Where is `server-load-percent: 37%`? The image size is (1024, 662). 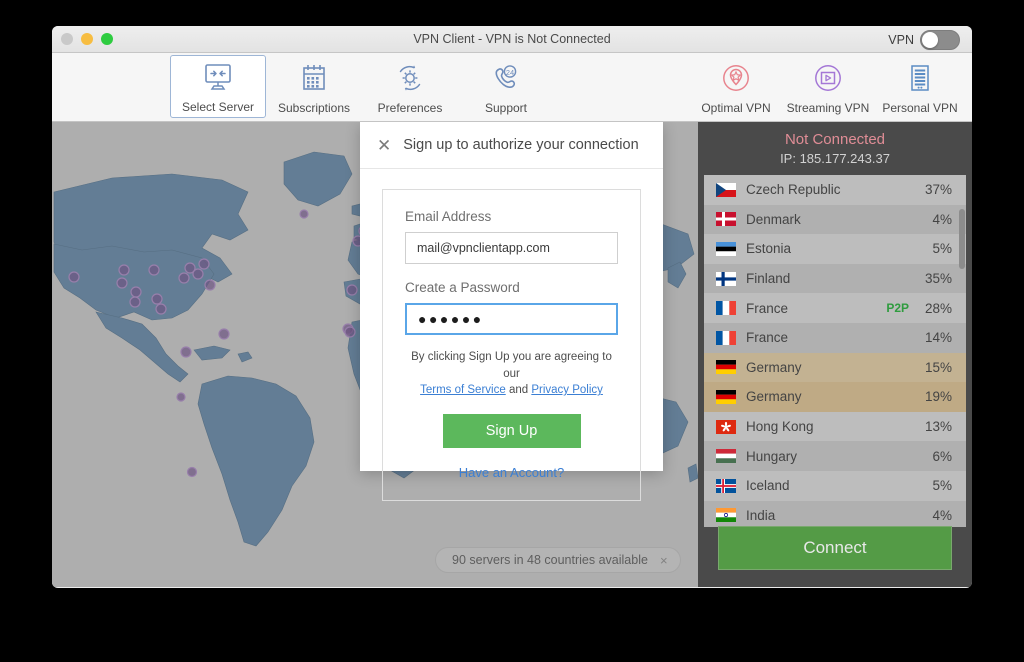
server-load-percent: 37% is located at coordinates (938, 190).